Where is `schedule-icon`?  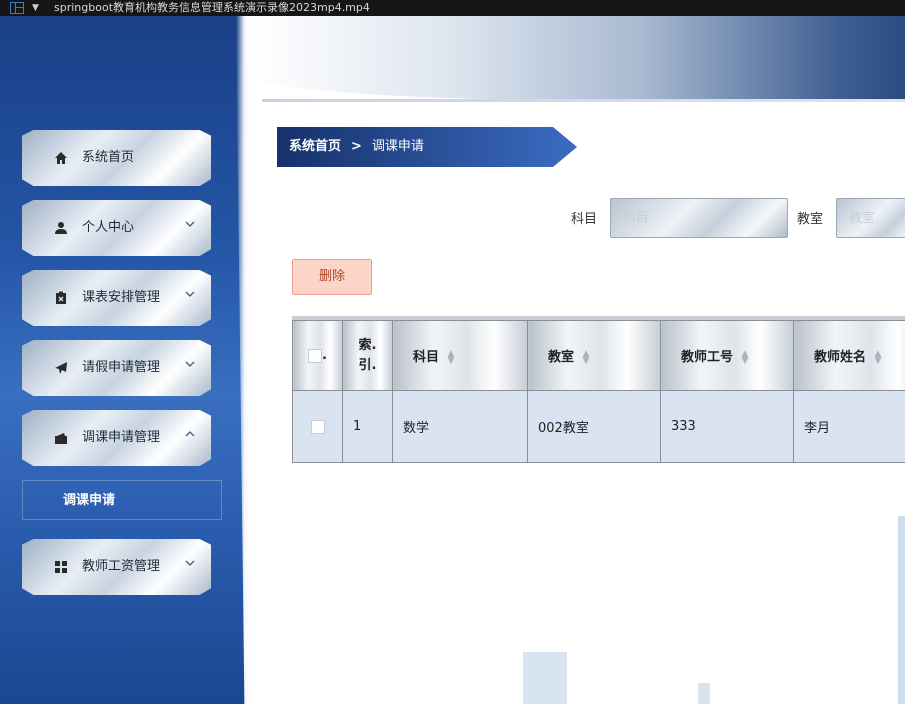
schedule-icon is located at coordinates (61, 298).